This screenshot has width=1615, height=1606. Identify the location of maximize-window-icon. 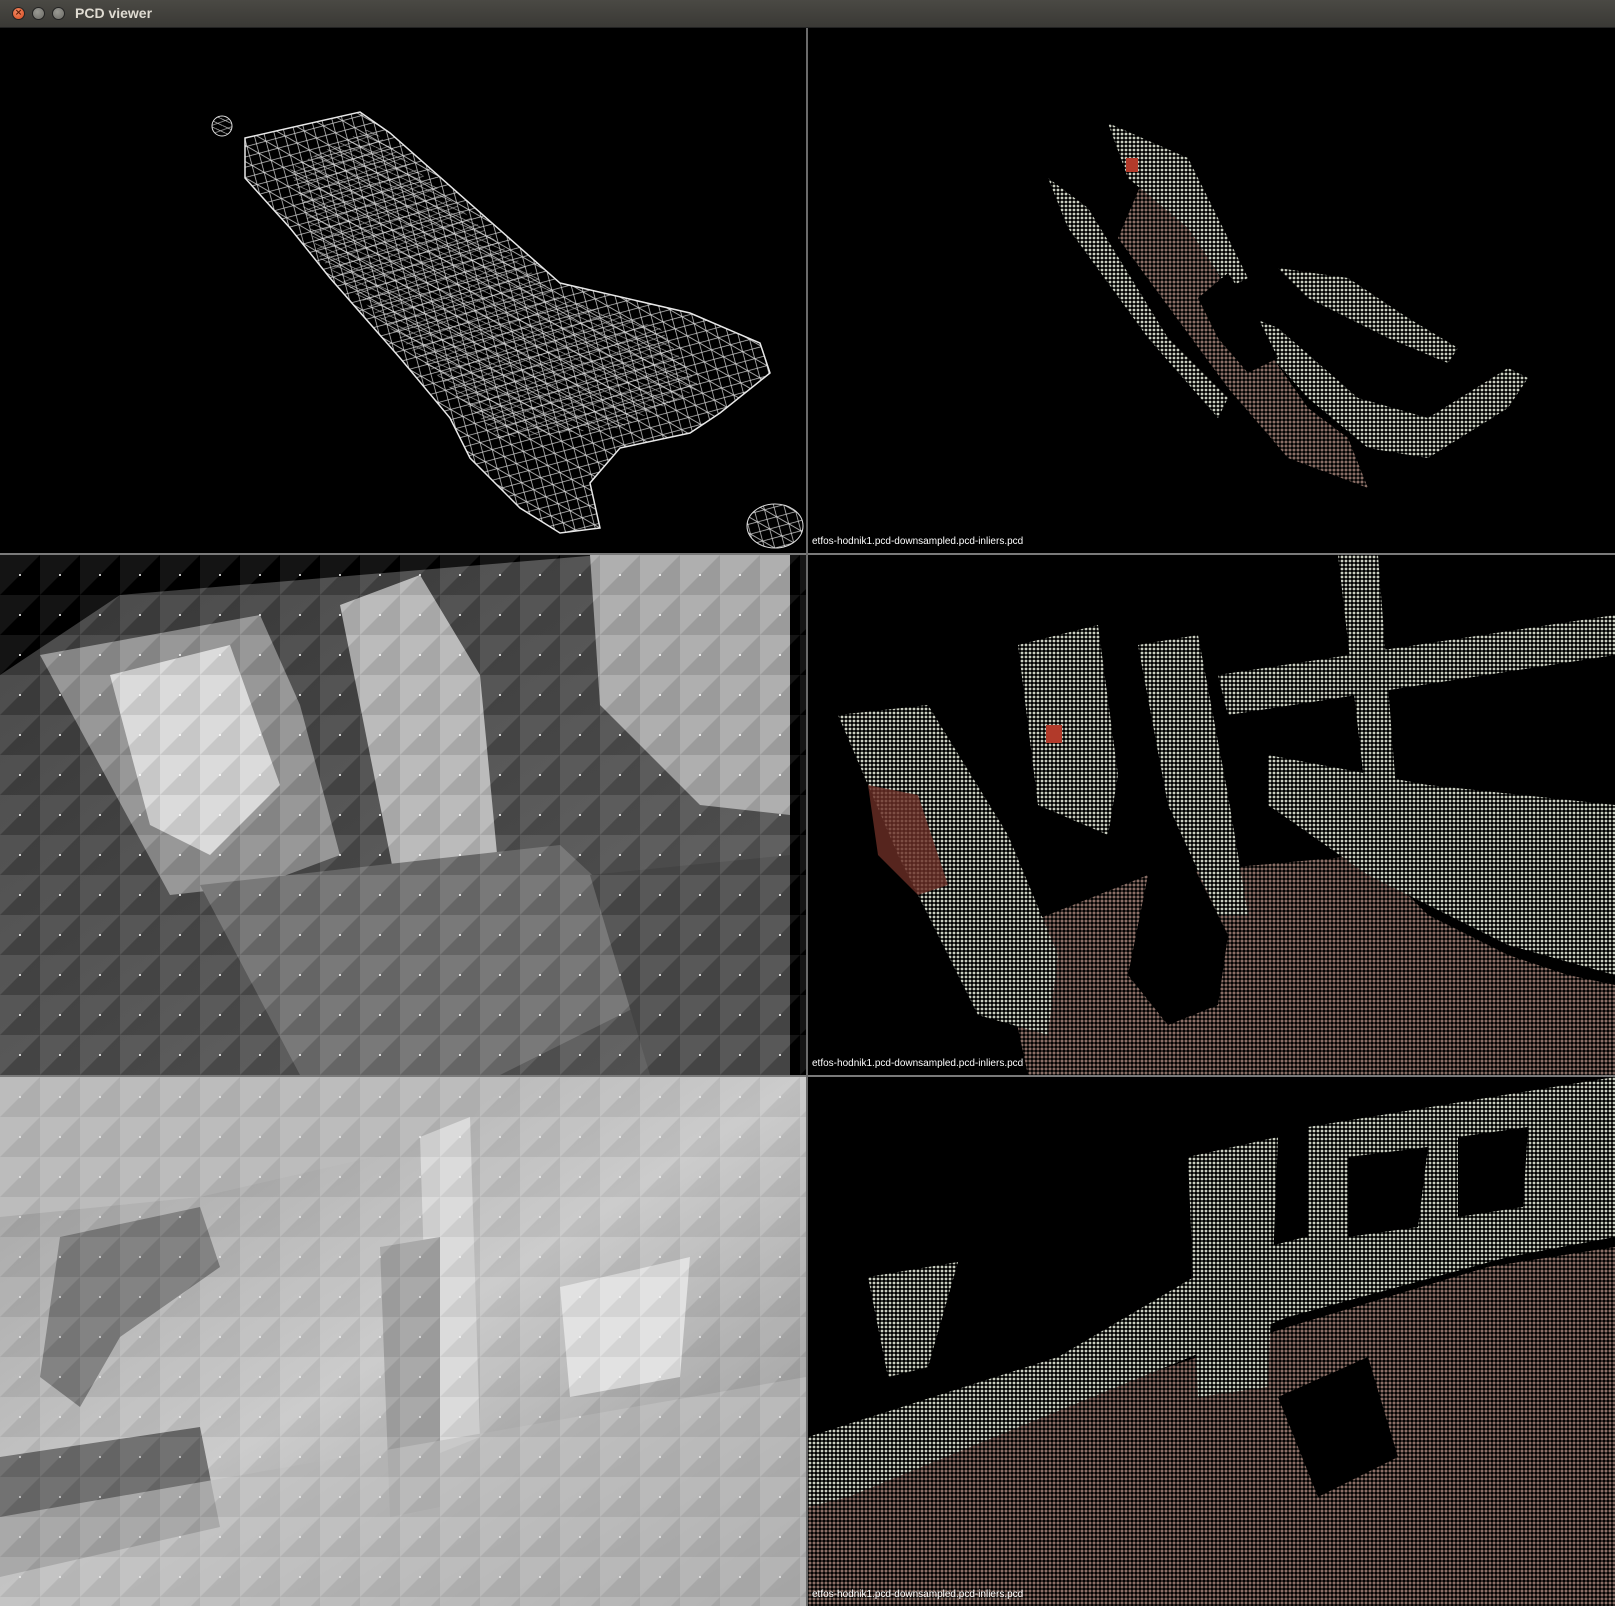
(58, 13).